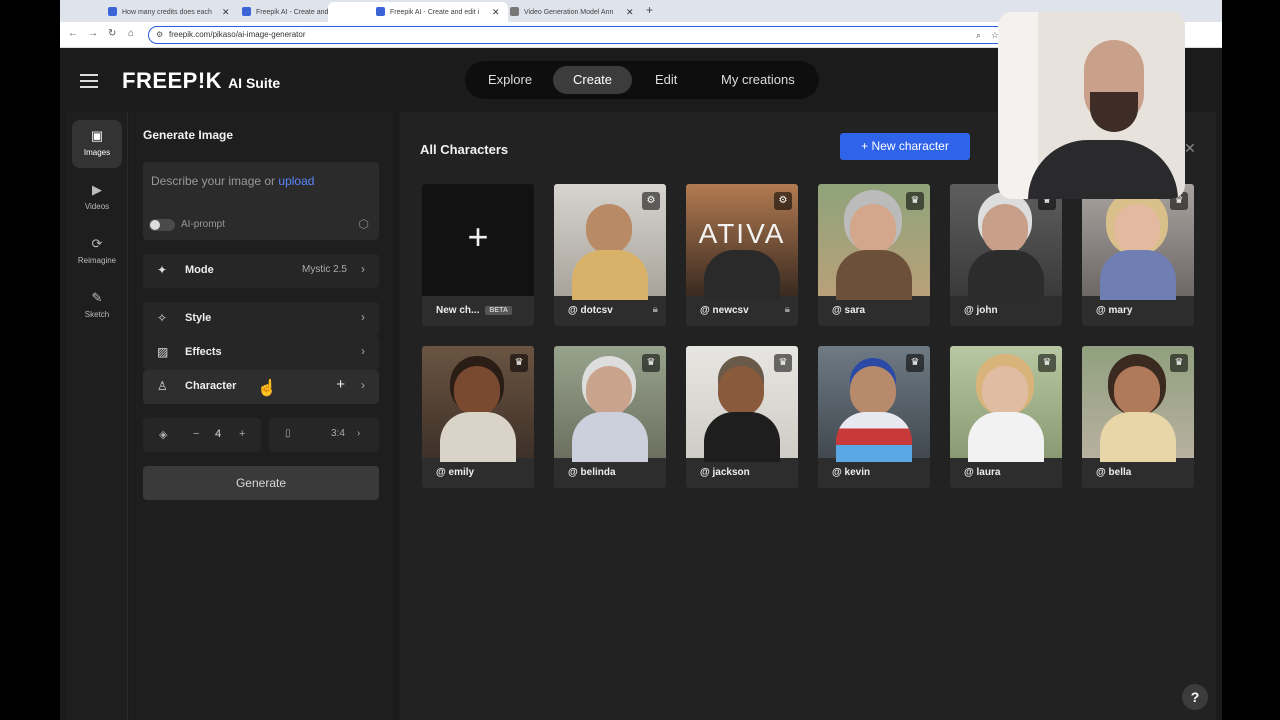  What do you see at coordinates (242, 434) in the screenshot?
I see `increment-button: +` at bounding box center [242, 434].